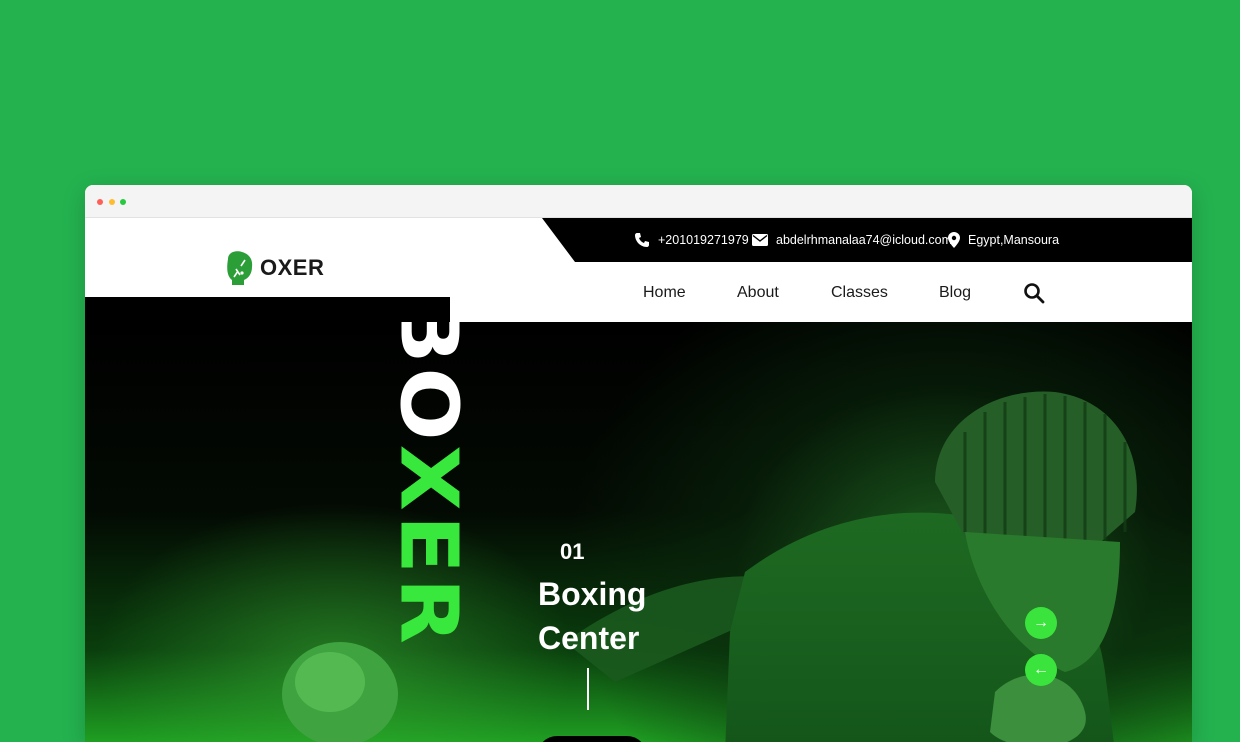 This screenshot has width=1240, height=742. I want to click on slide-title-line-2: Center, so click(589, 638).